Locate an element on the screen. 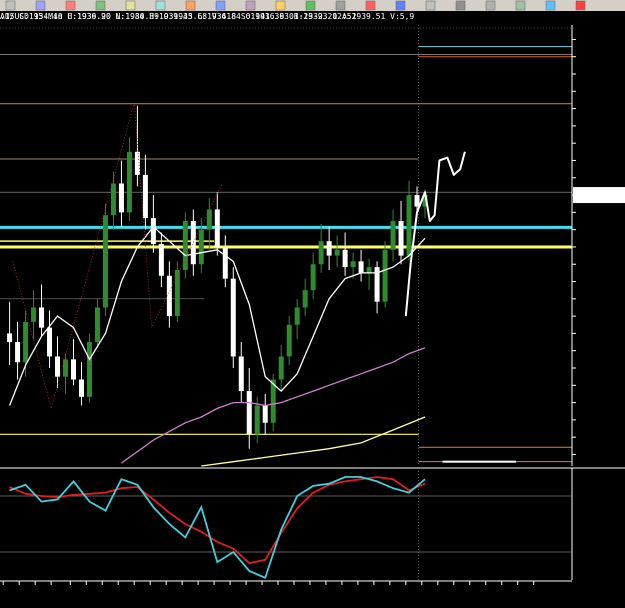 The image size is (625, 608). fib-icon is located at coordinates (250, 5).